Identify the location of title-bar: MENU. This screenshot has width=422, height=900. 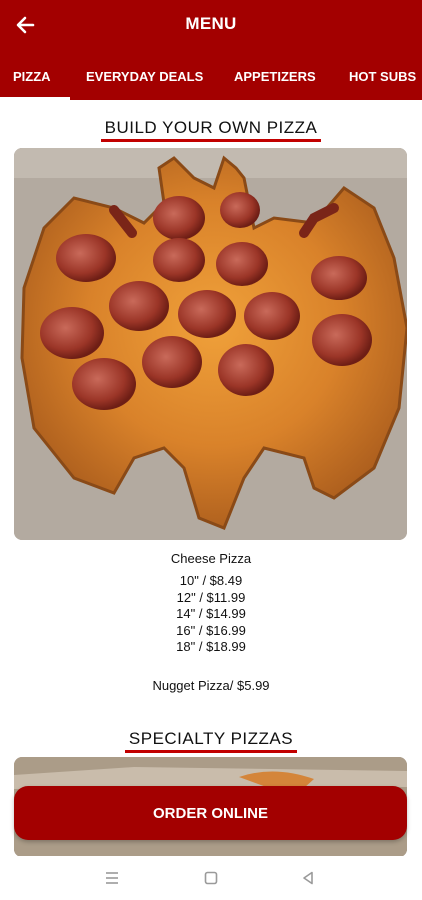
(211, 25).